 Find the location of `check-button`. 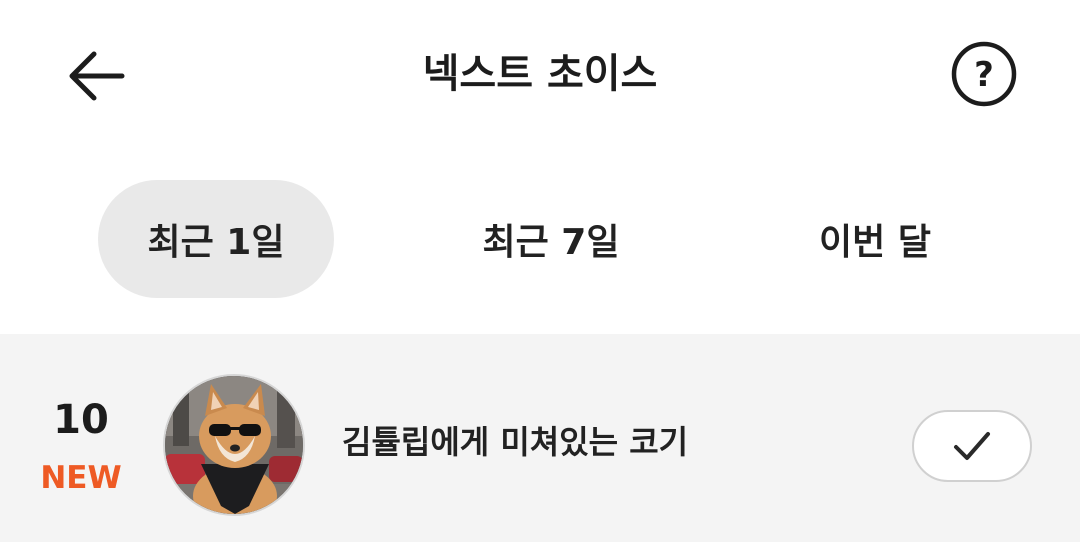

check-button is located at coordinates (972, 446).